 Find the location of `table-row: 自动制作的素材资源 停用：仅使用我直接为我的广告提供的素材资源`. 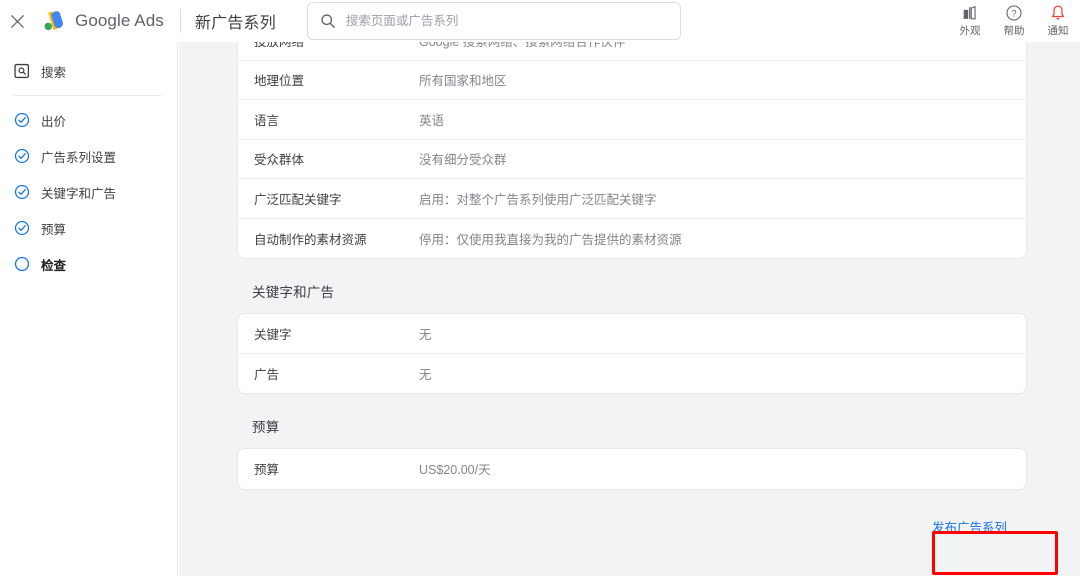

table-row: 自动制作的素材资源 停用：仅使用我直接为我的广告提供的素材资源 is located at coordinates (632, 239).